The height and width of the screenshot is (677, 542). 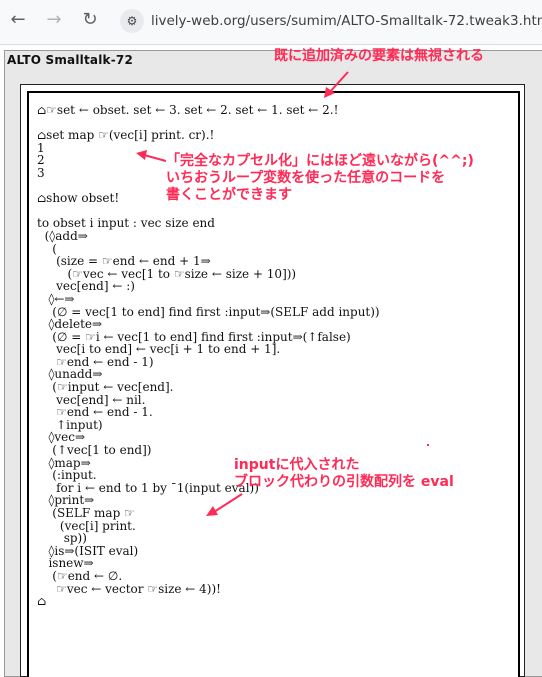 I want to click on code-line: ⌂, so click(x=42, y=601).